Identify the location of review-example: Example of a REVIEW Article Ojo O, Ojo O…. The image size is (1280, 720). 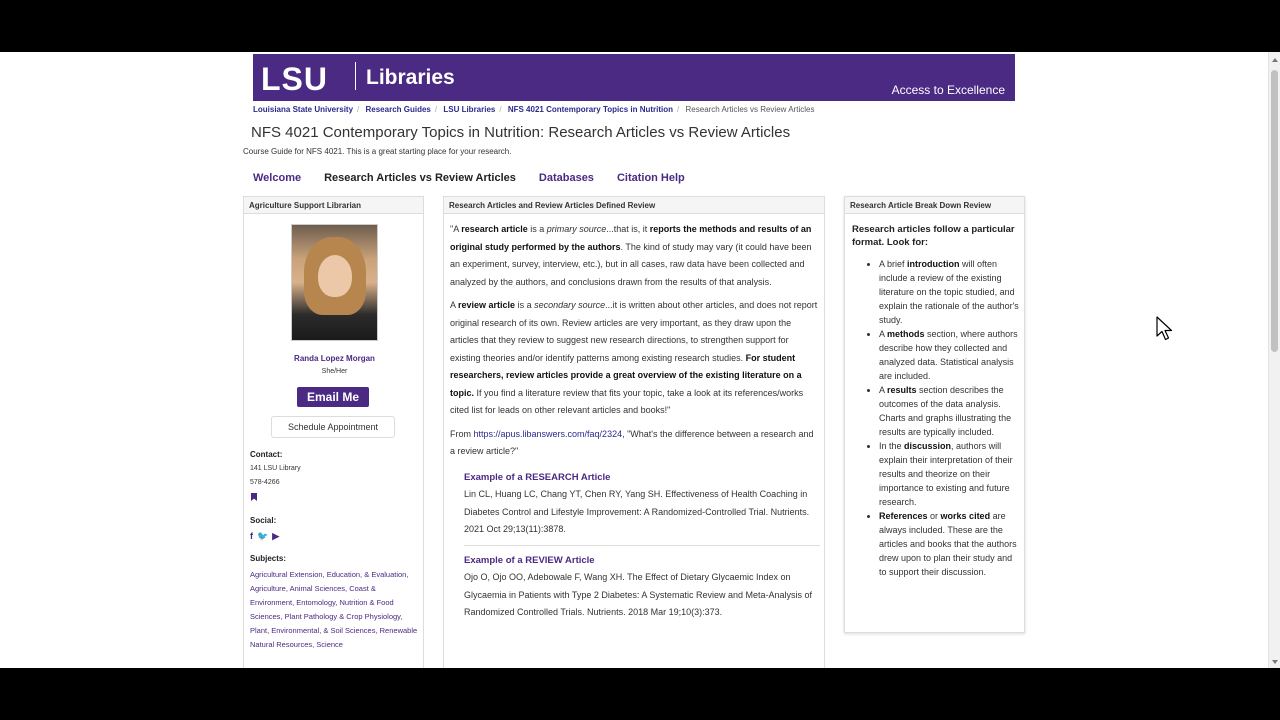
(635, 587).